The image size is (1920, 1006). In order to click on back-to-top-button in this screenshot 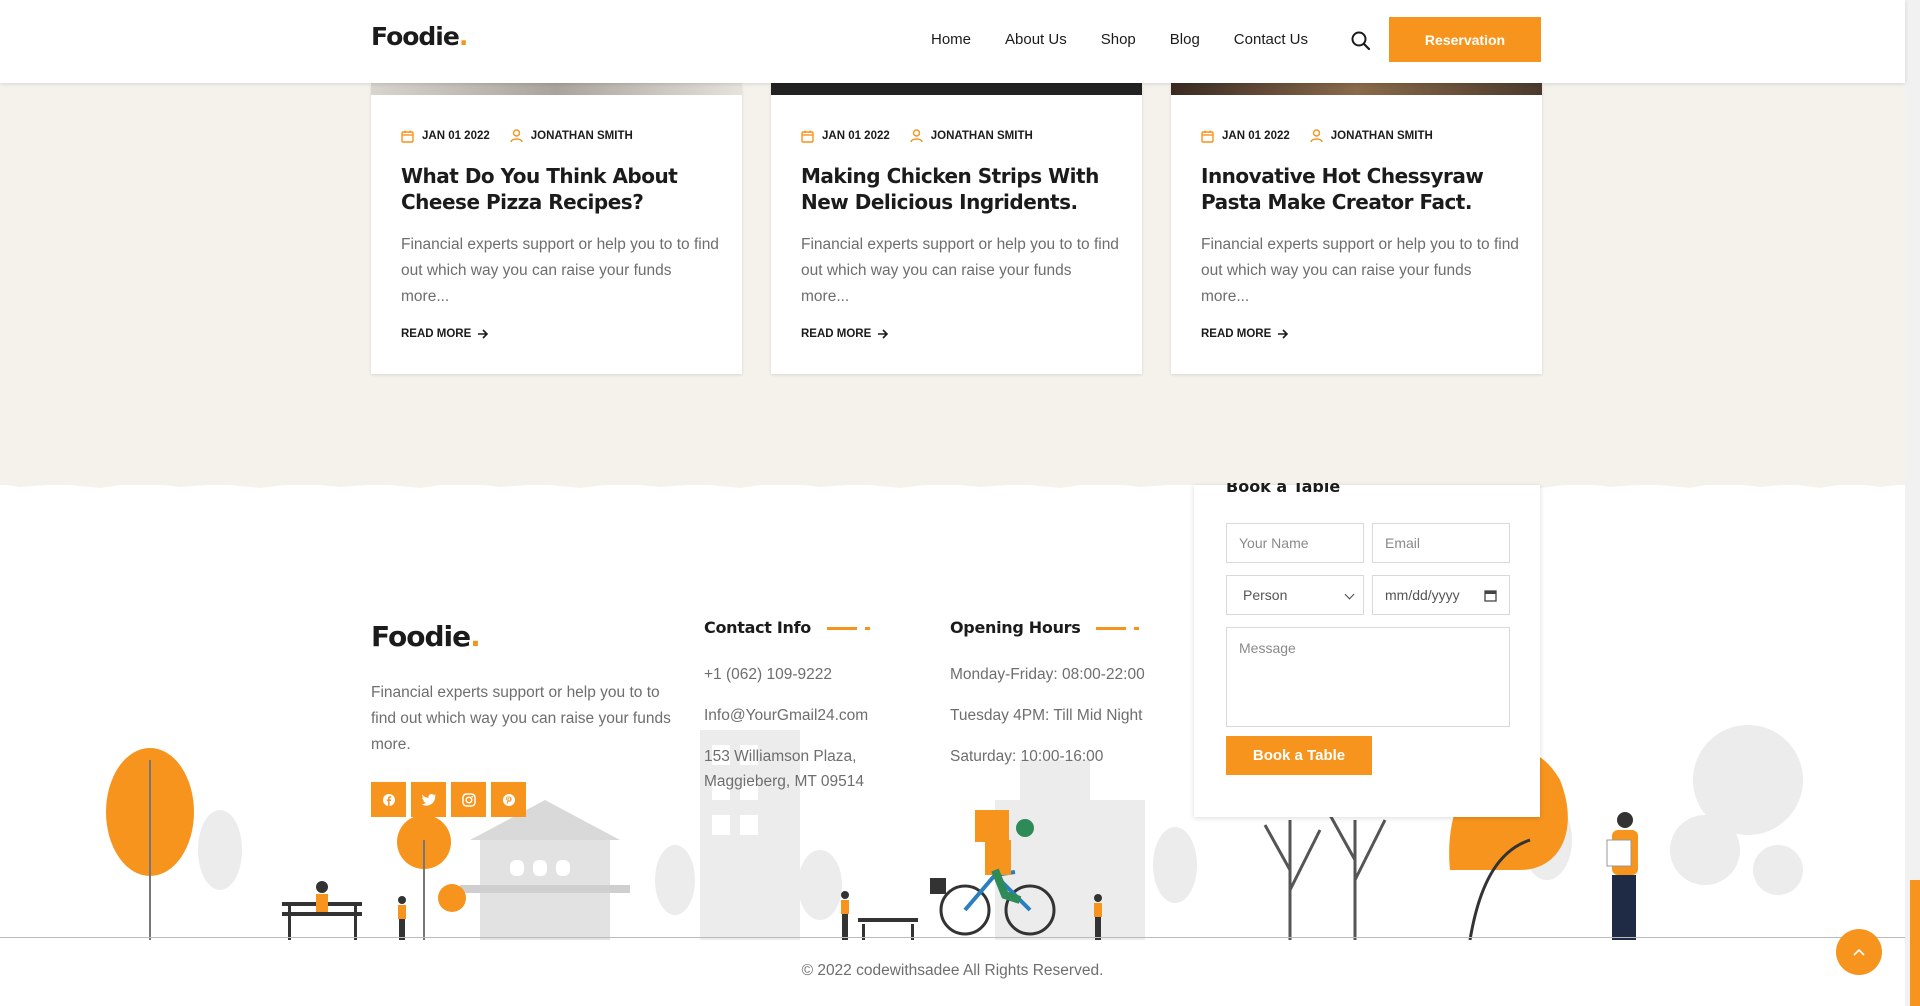, I will do `click(1859, 952)`.